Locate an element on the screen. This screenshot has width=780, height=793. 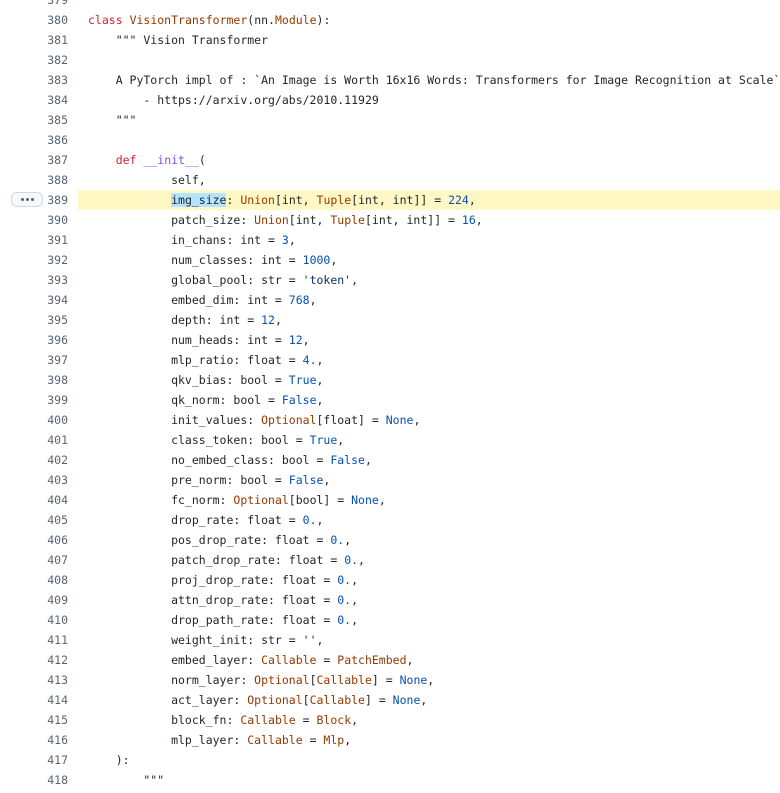
code-text: mlp_ratio: float = 4., is located at coordinates (429, 360).